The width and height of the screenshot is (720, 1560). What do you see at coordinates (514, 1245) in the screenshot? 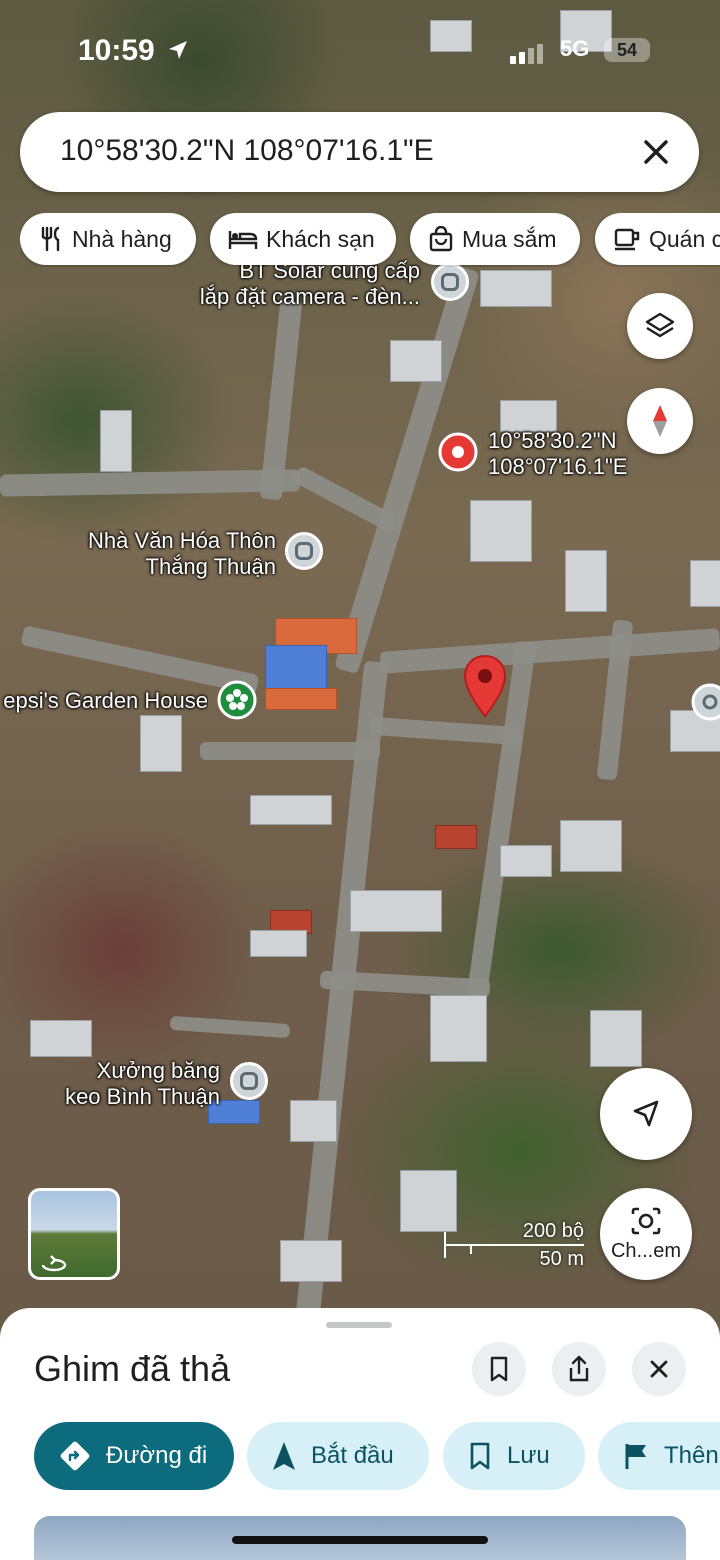
I see `scale-line` at bounding box center [514, 1245].